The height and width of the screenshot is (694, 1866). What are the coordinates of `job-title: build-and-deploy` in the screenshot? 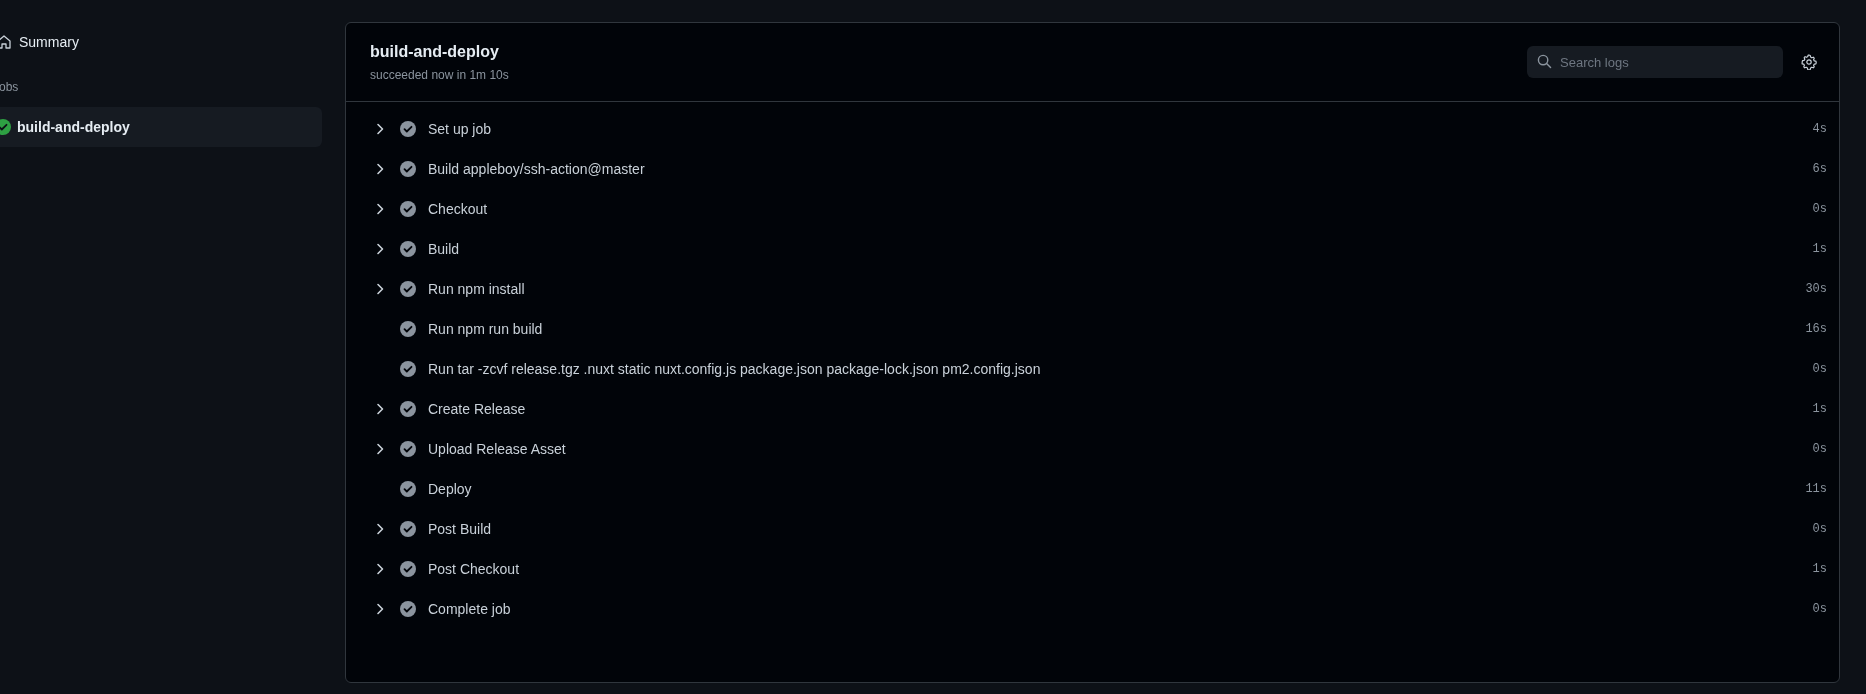 It's located at (435, 52).